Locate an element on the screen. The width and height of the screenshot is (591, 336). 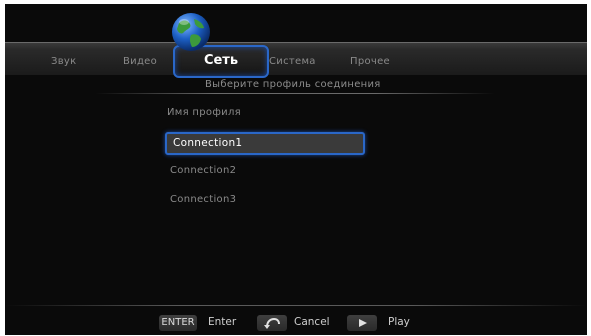
cancel-hint-label: Cancel is located at coordinates (312, 322).